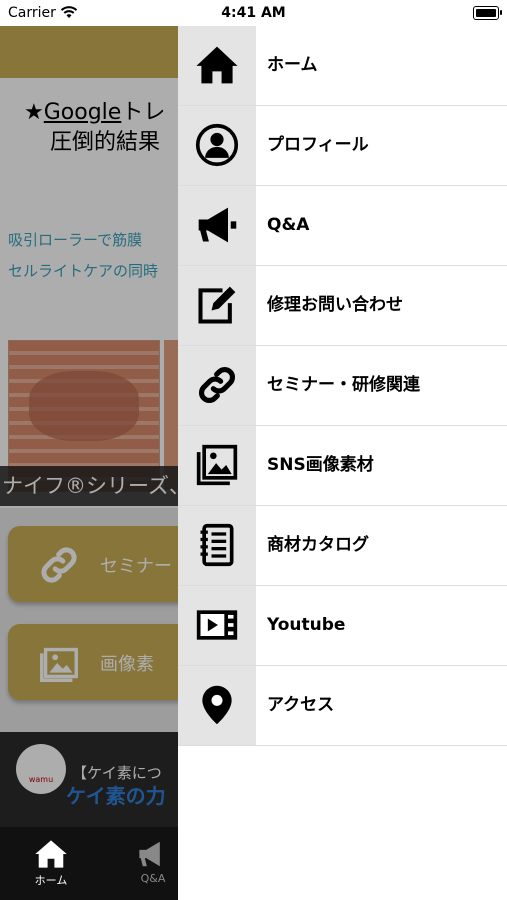 This screenshot has height=900, width=507. I want to click on menu-item-youtube: Youtube, so click(342, 626).